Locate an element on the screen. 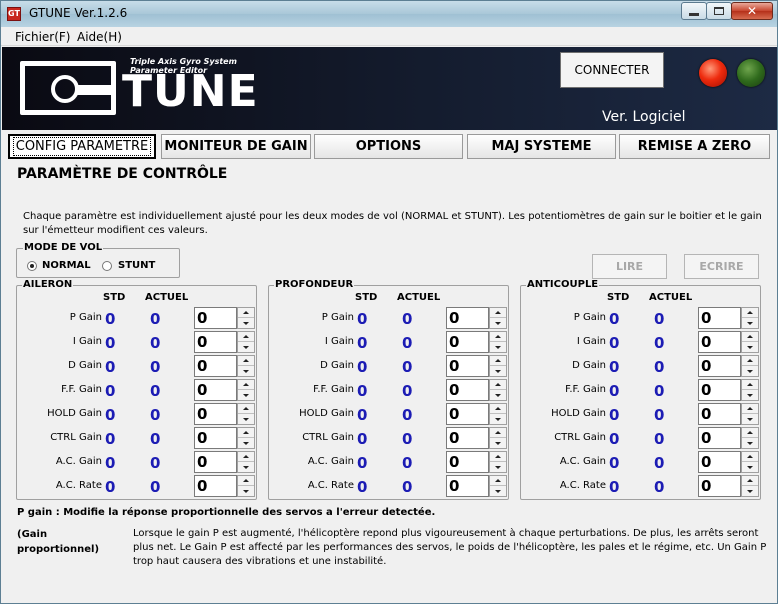  tab-config-parametre: CONFIG PARAMETRE is located at coordinates (82, 146).